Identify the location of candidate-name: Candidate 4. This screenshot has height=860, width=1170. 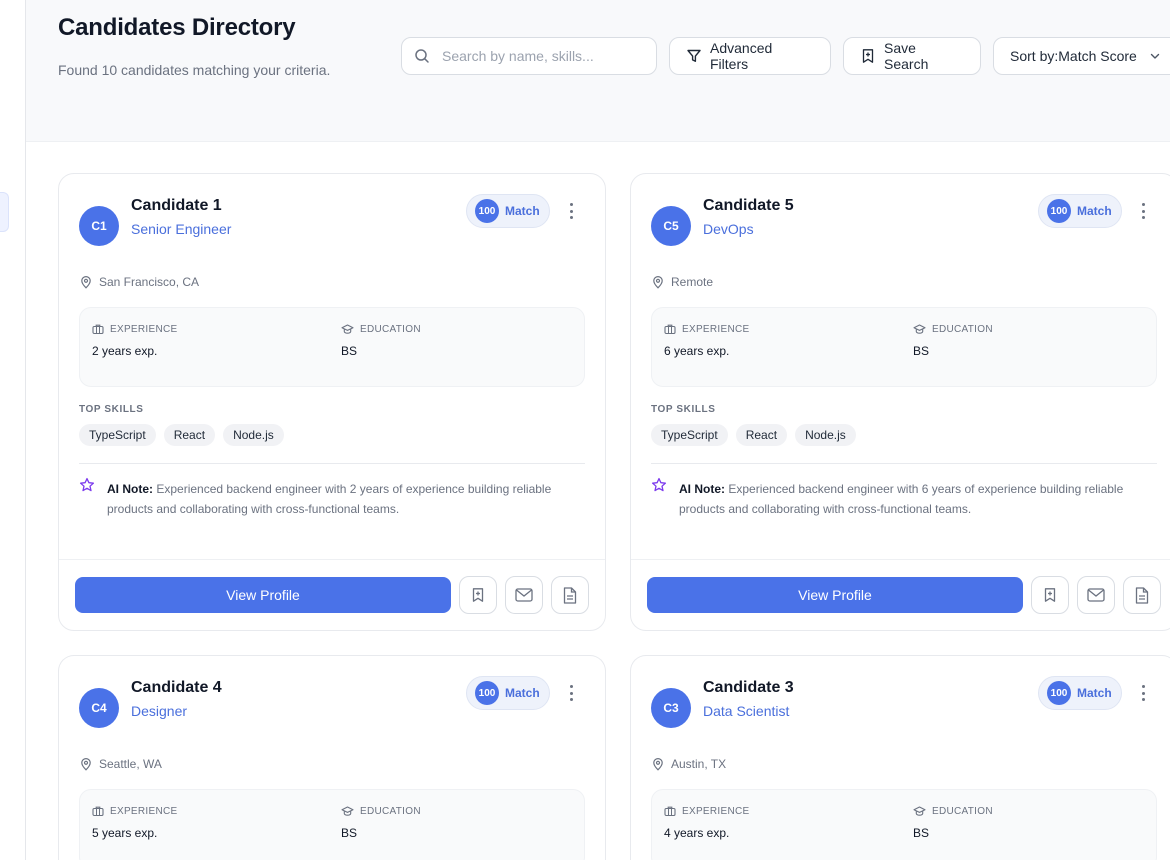
(176, 688).